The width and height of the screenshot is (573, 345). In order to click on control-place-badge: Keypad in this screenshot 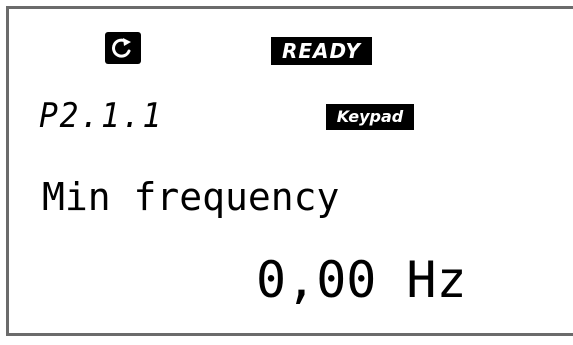, I will do `click(370, 117)`.